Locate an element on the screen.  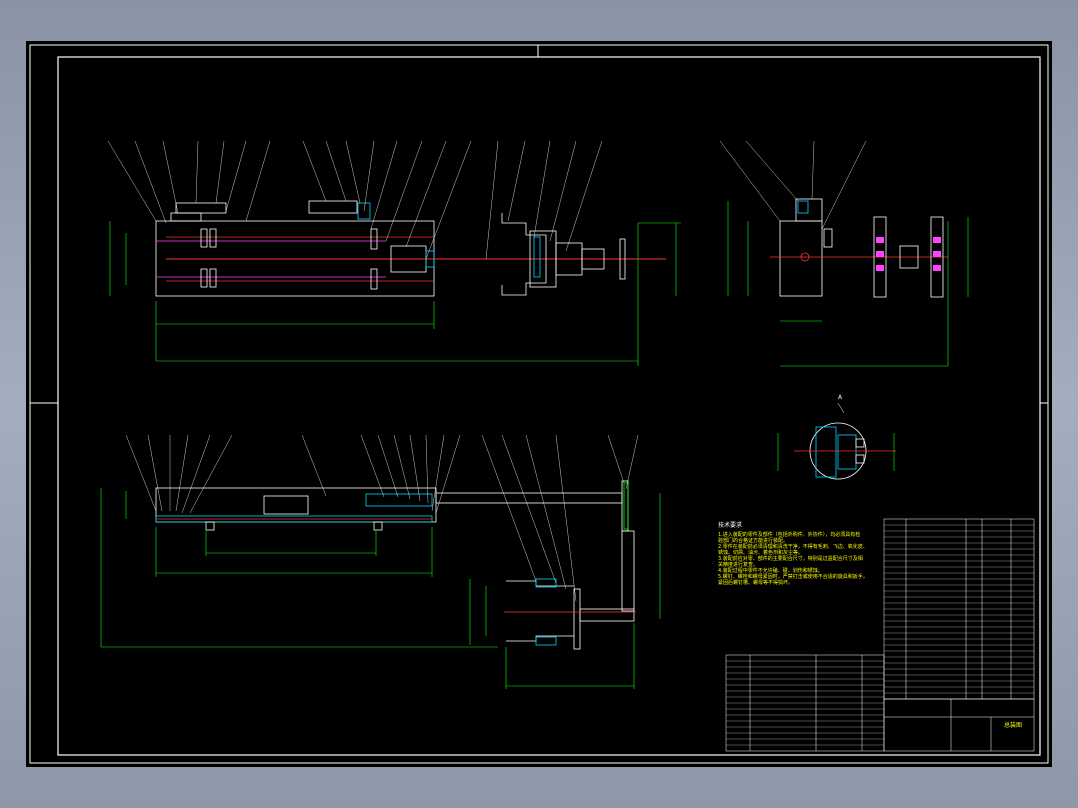
section-detail-a: A is located at coordinates (836, 437).